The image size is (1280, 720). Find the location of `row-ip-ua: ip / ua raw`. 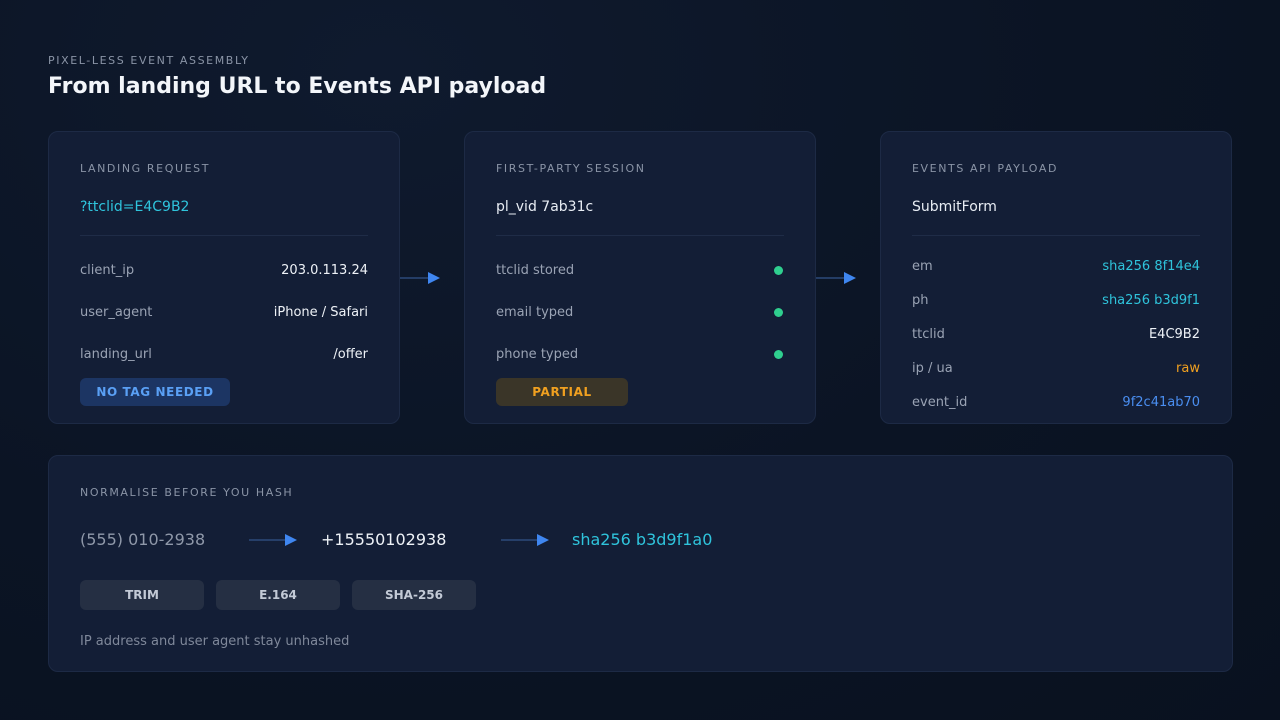

row-ip-ua: ip / ua raw is located at coordinates (1056, 368).